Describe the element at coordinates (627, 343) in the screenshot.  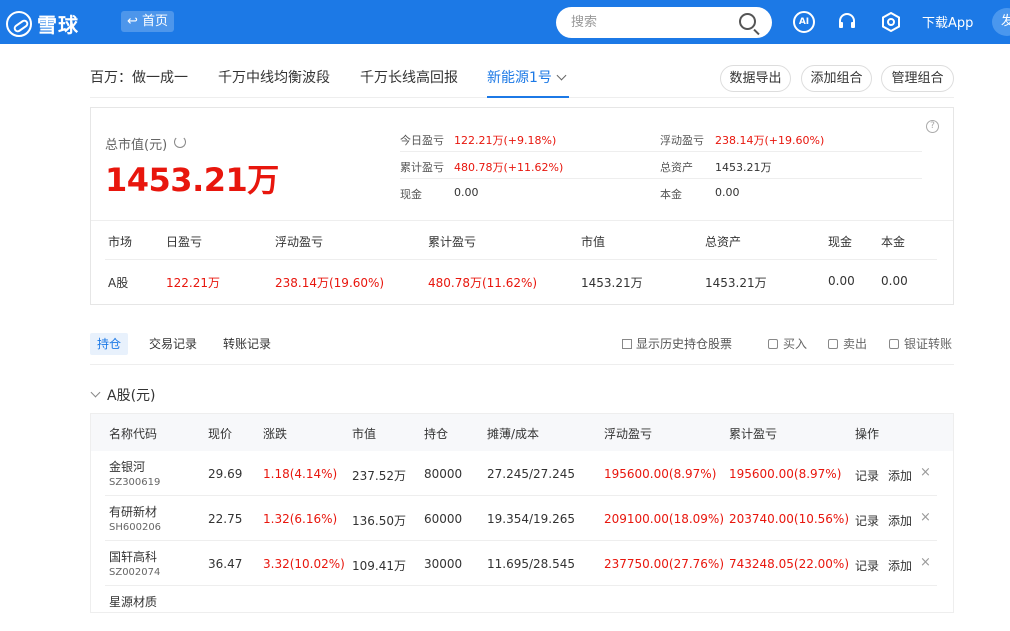
I see `history-checkbox` at that location.